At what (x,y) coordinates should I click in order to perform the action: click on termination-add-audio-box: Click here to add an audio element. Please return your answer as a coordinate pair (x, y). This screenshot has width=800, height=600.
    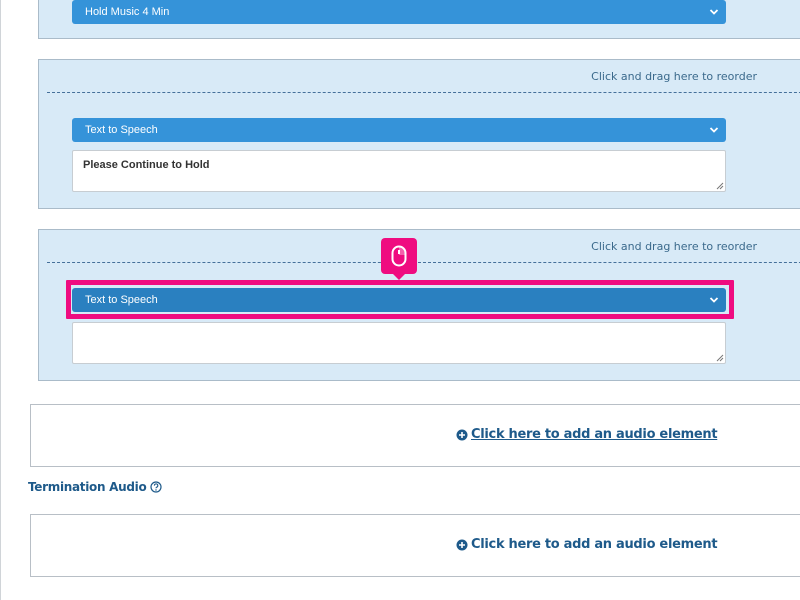
    Looking at the image, I should click on (415, 545).